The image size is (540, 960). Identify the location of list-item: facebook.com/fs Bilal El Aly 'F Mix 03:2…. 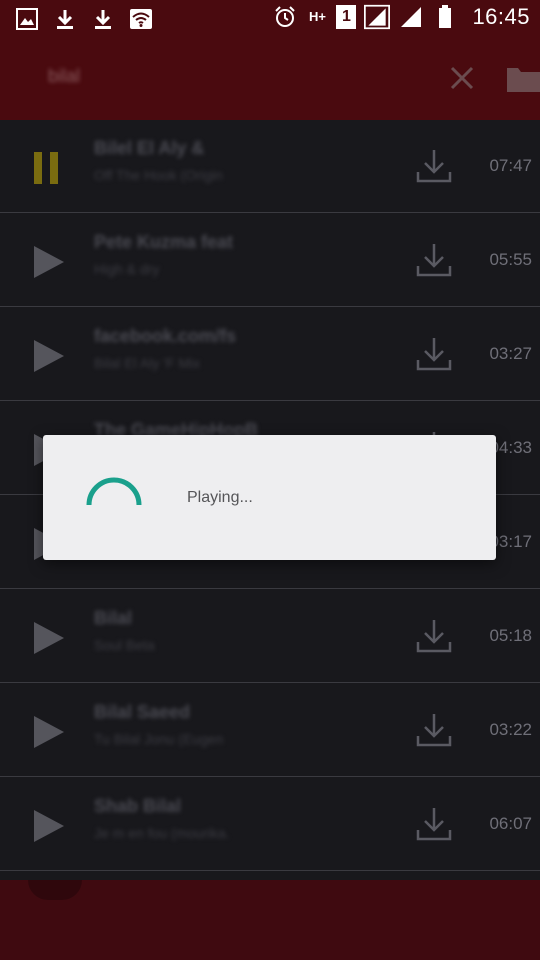
(270, 354).